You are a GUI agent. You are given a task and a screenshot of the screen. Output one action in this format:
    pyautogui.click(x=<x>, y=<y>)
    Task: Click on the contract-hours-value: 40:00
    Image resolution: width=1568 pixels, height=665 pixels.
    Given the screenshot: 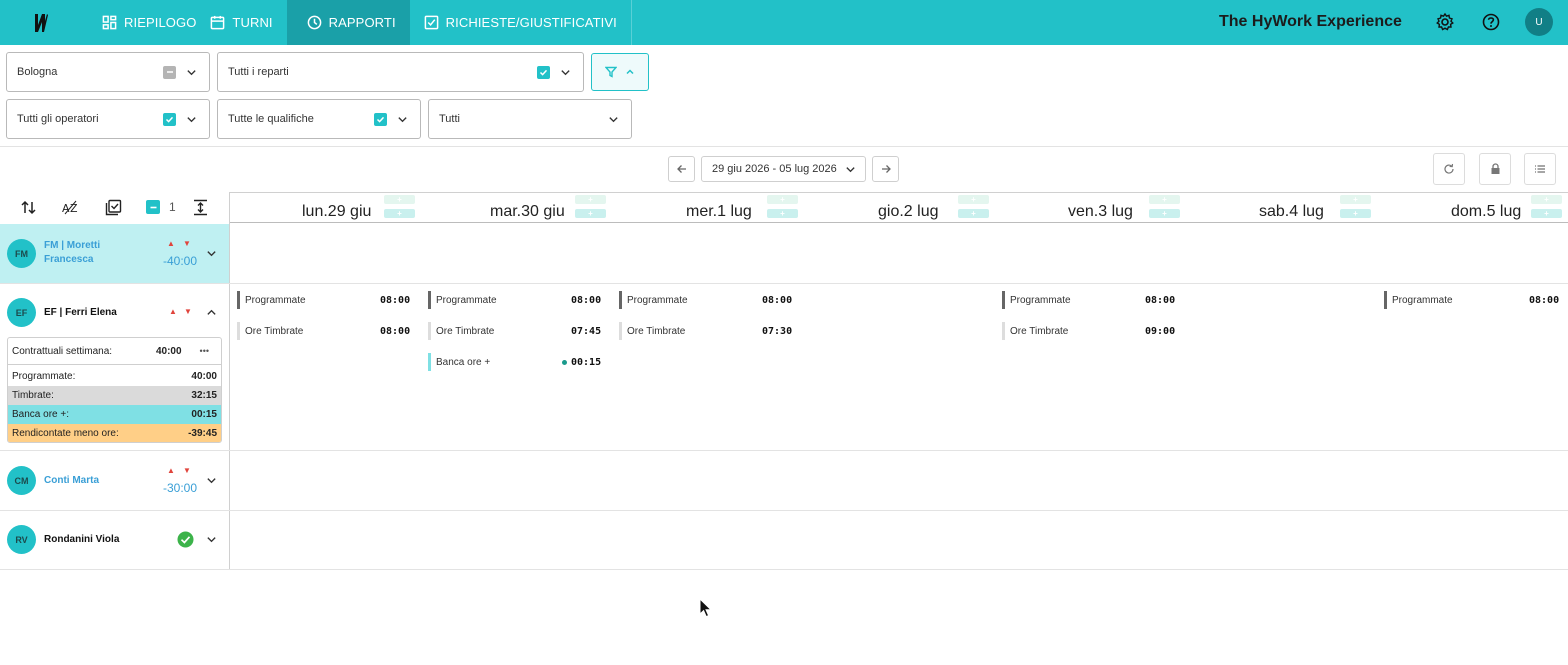 What is the action you would take?
    pyautogui.click(x=168, y=351)
    